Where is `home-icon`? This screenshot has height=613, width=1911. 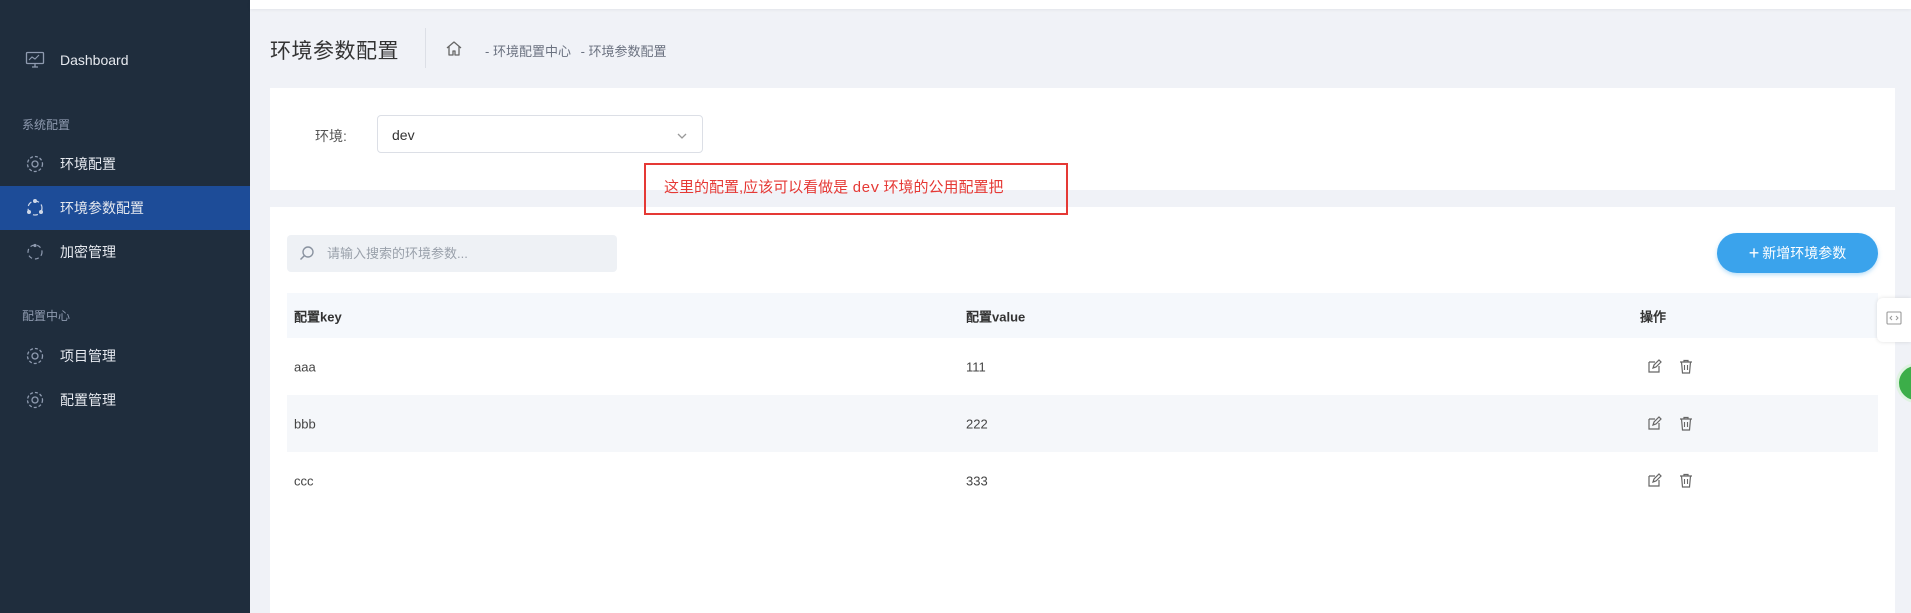 home-icon is located at coordinates (454, 48).